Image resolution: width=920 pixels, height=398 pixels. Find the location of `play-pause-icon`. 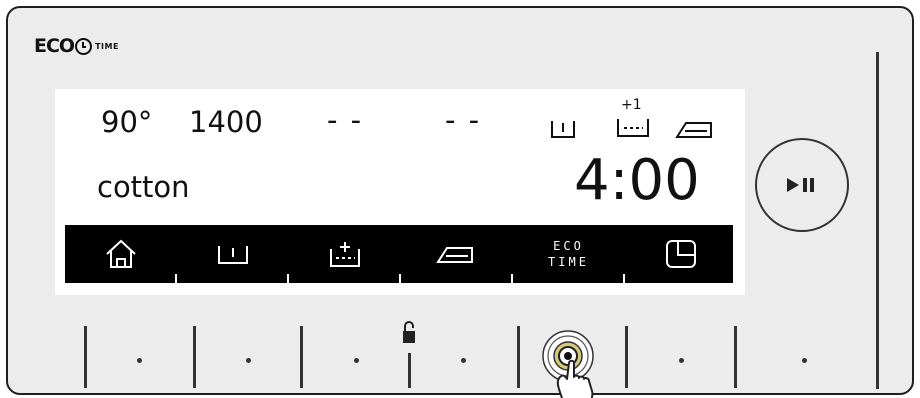

play-pause-icon is located at coordinates (800, 185).